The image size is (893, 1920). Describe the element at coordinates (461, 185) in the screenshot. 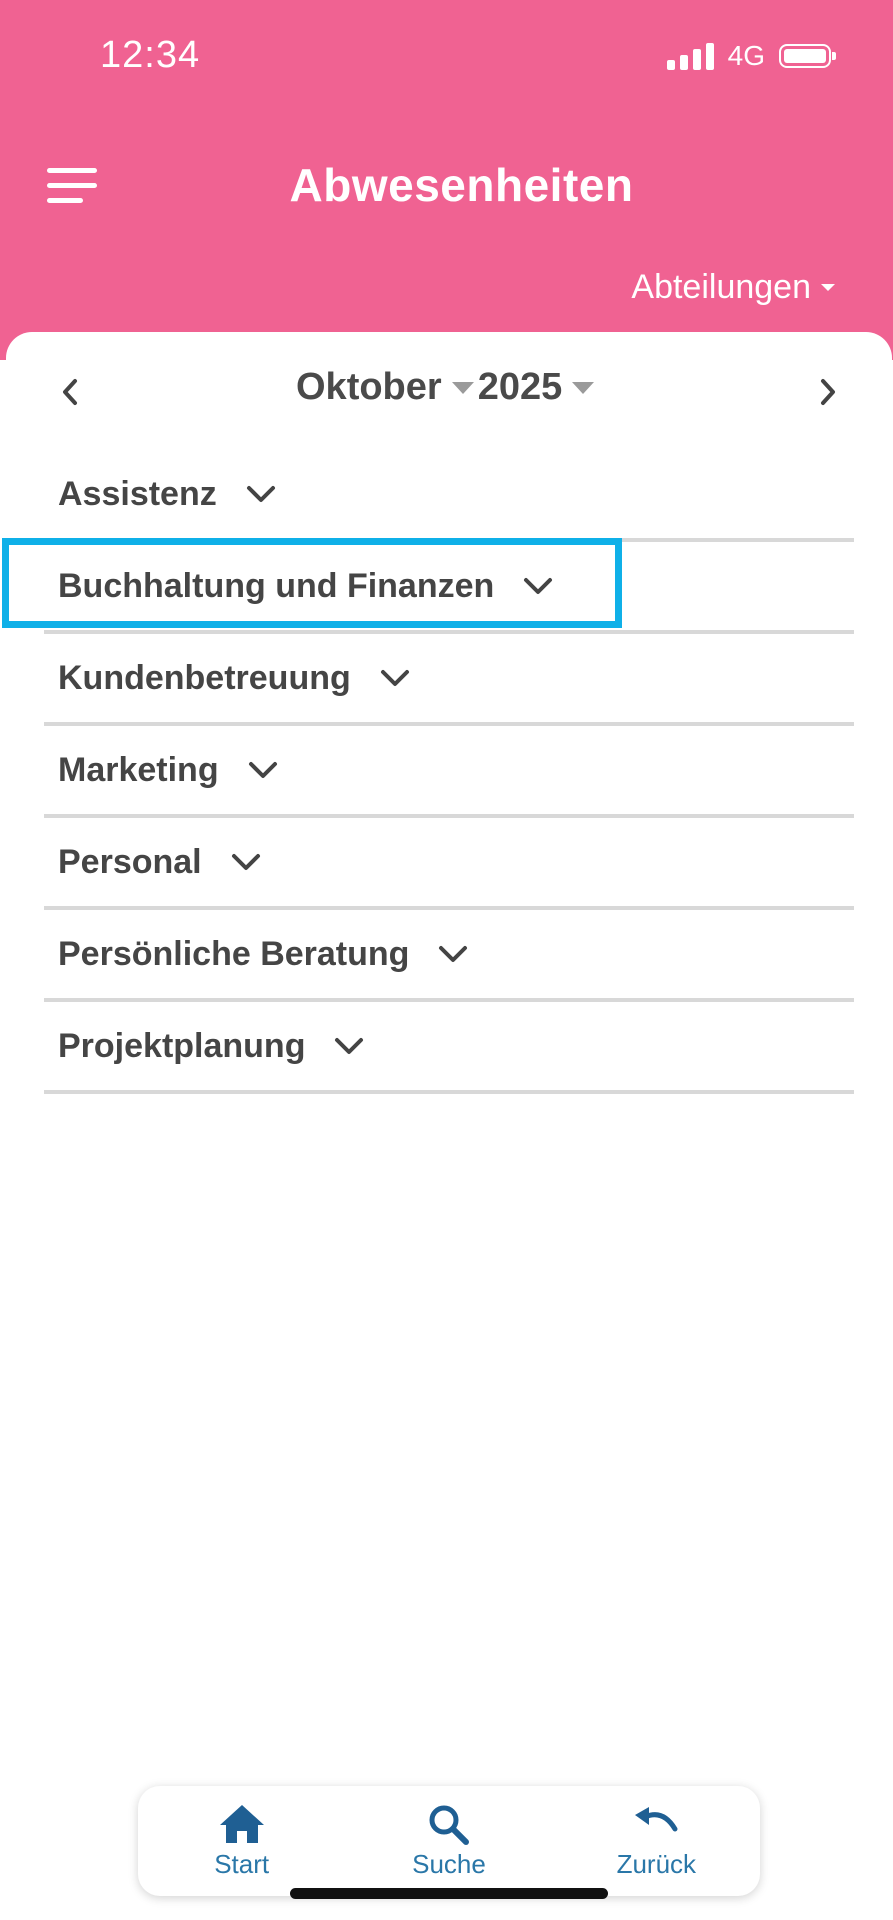

I see `page-title: Abwesenheiten` at that location.